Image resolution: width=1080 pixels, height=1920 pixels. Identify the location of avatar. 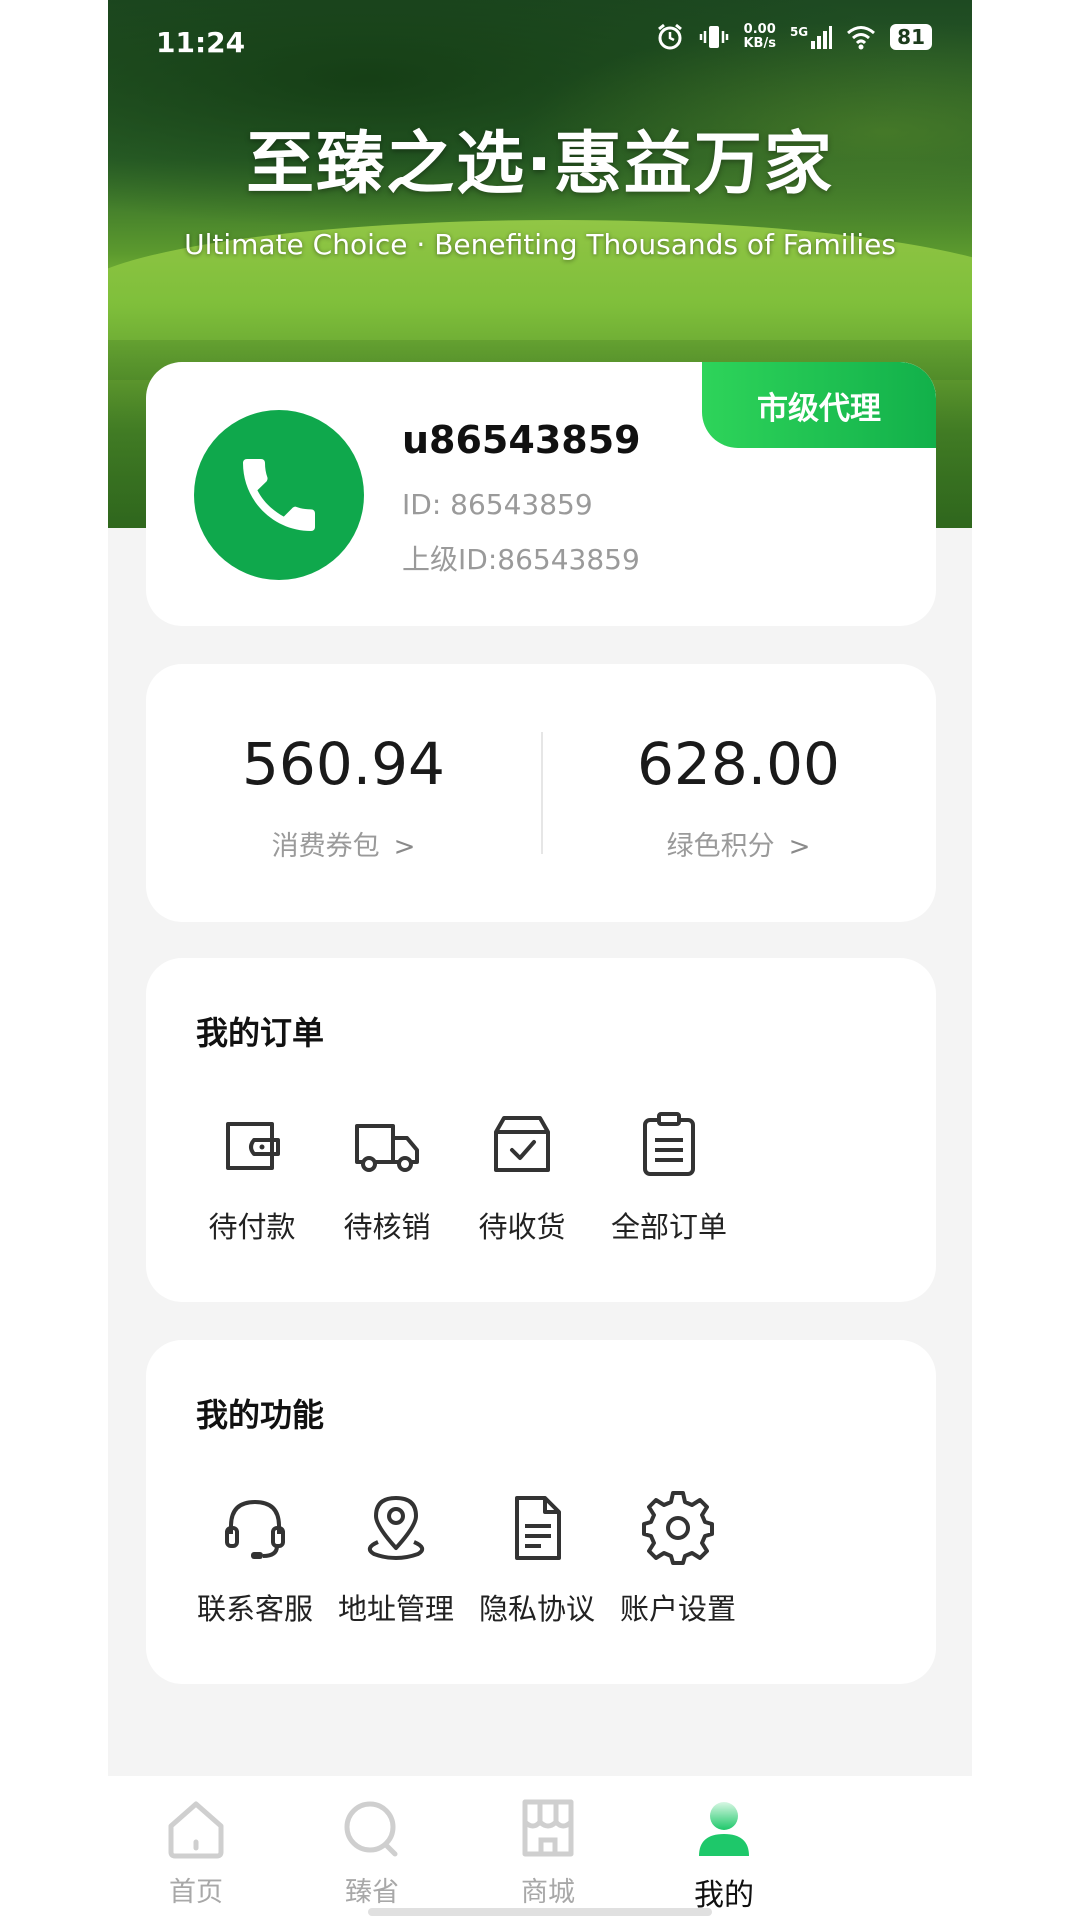
(279, 495).